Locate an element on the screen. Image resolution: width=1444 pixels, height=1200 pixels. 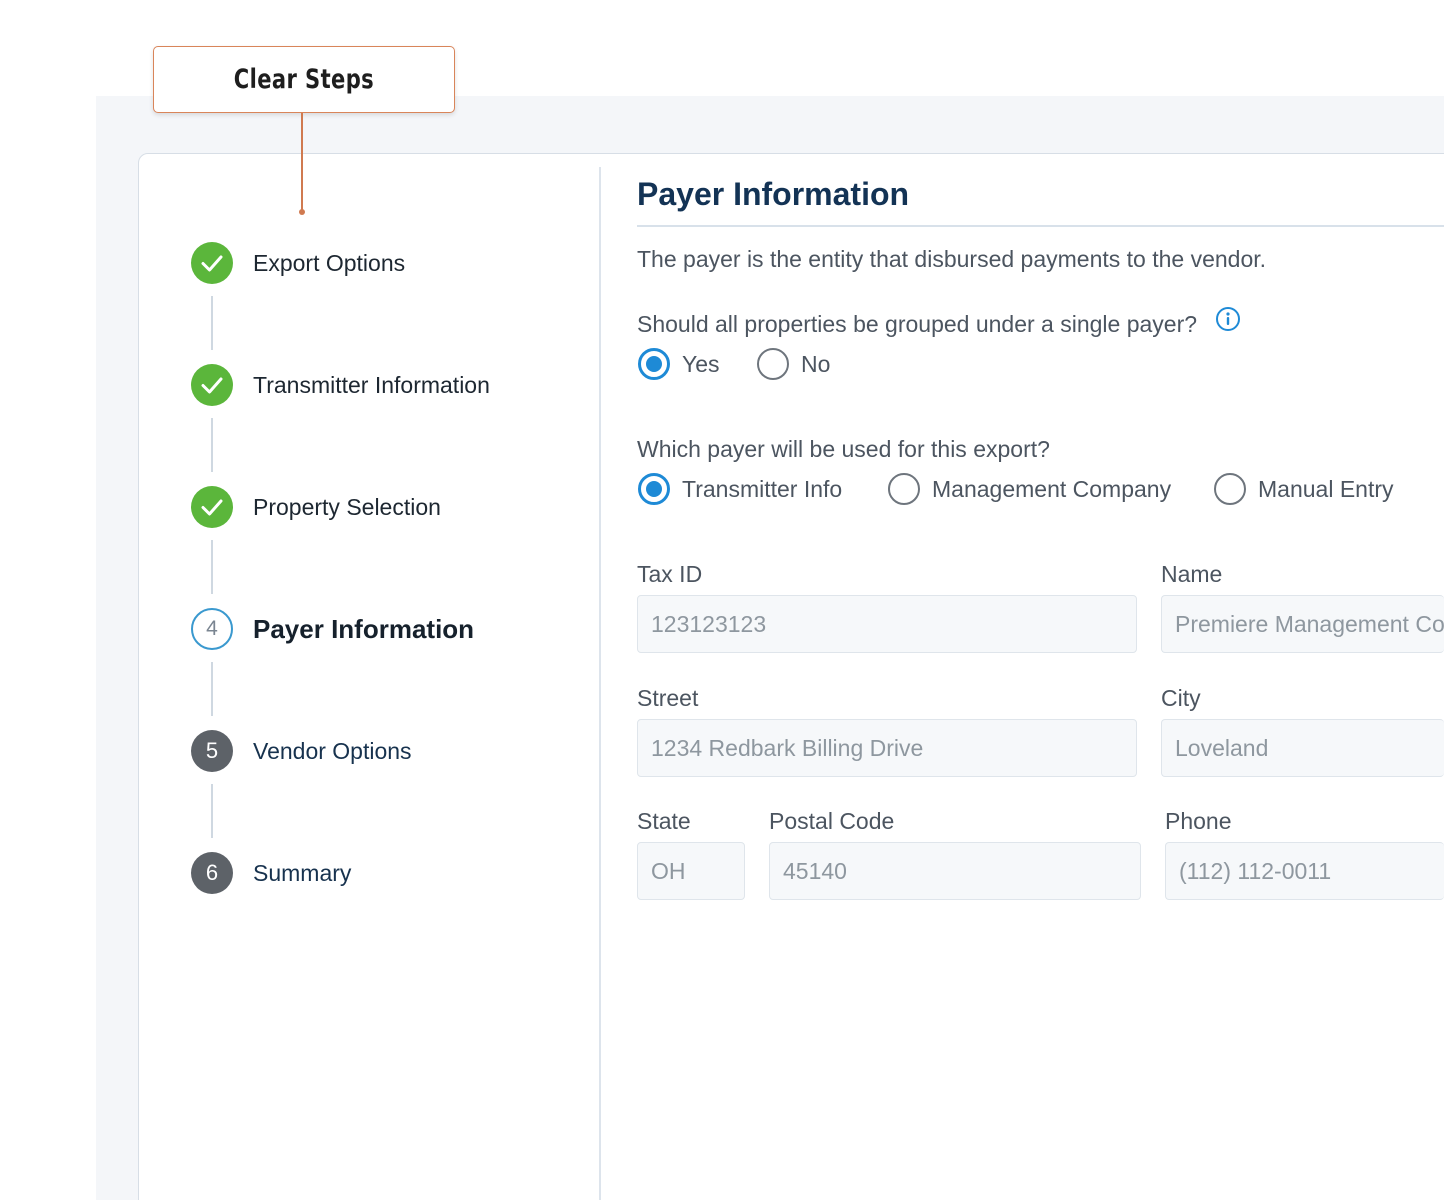
postal-code-field: 45140 is located at coordinates (955, 871).